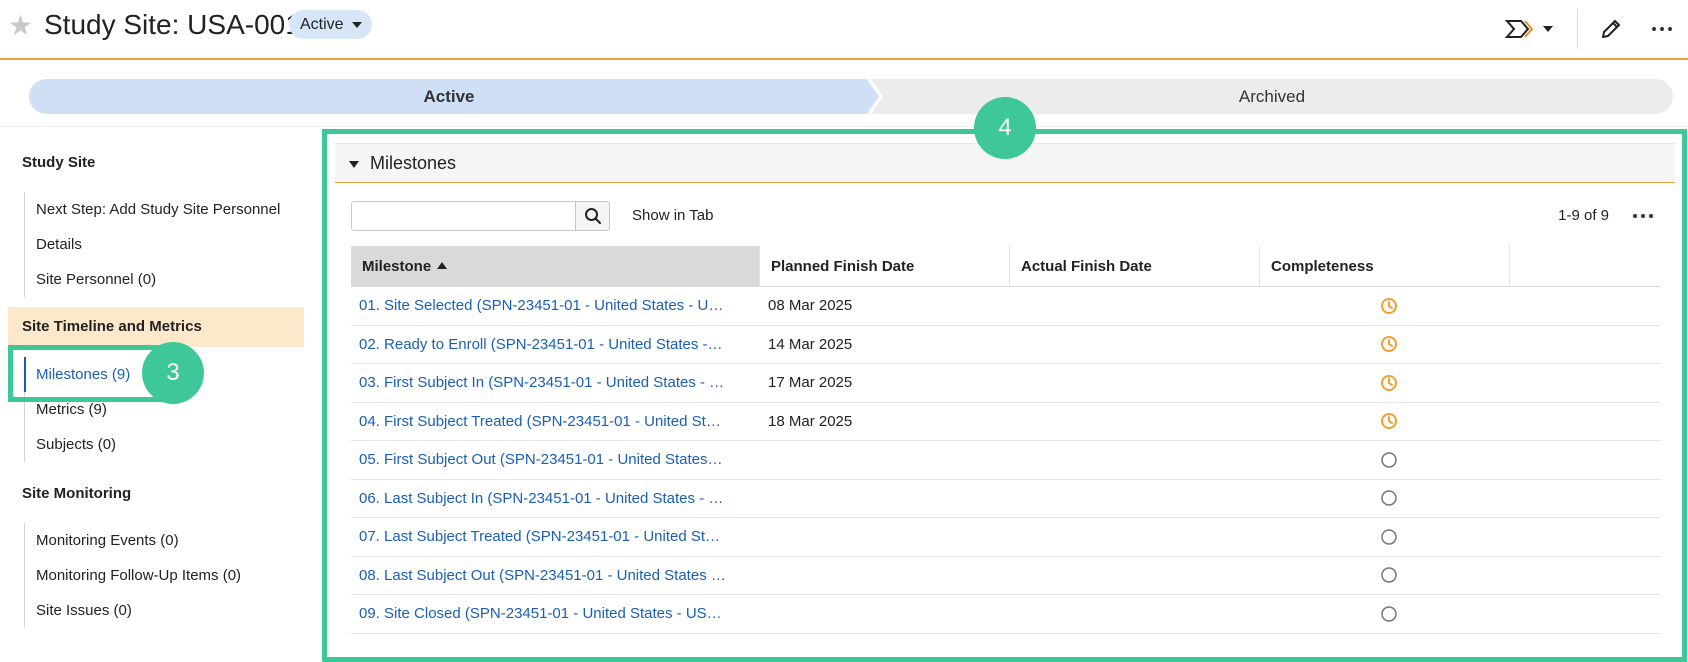 The height and width of the screenshot is (662, 1688). Describe the element at coordinates (152, 279) in the screenshot. I see `sidebar-item-site-personnel: Site Personnel (0)` at that location.